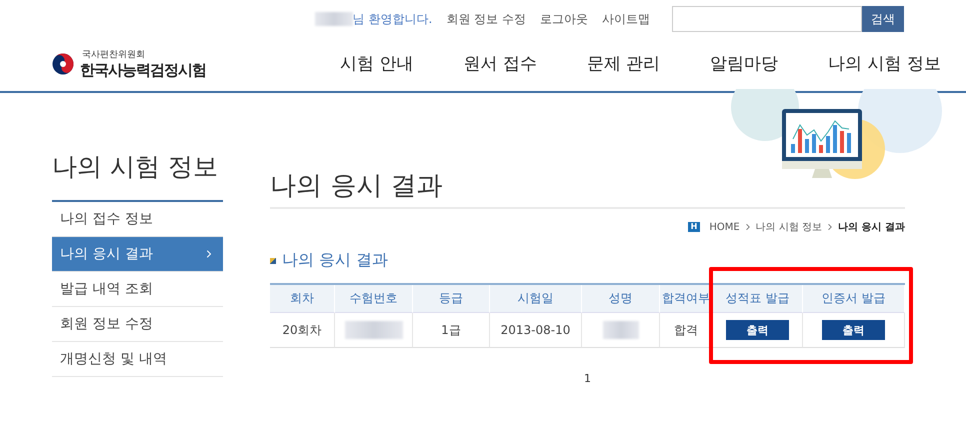  I want to click on chart-line, so click(821, 131).